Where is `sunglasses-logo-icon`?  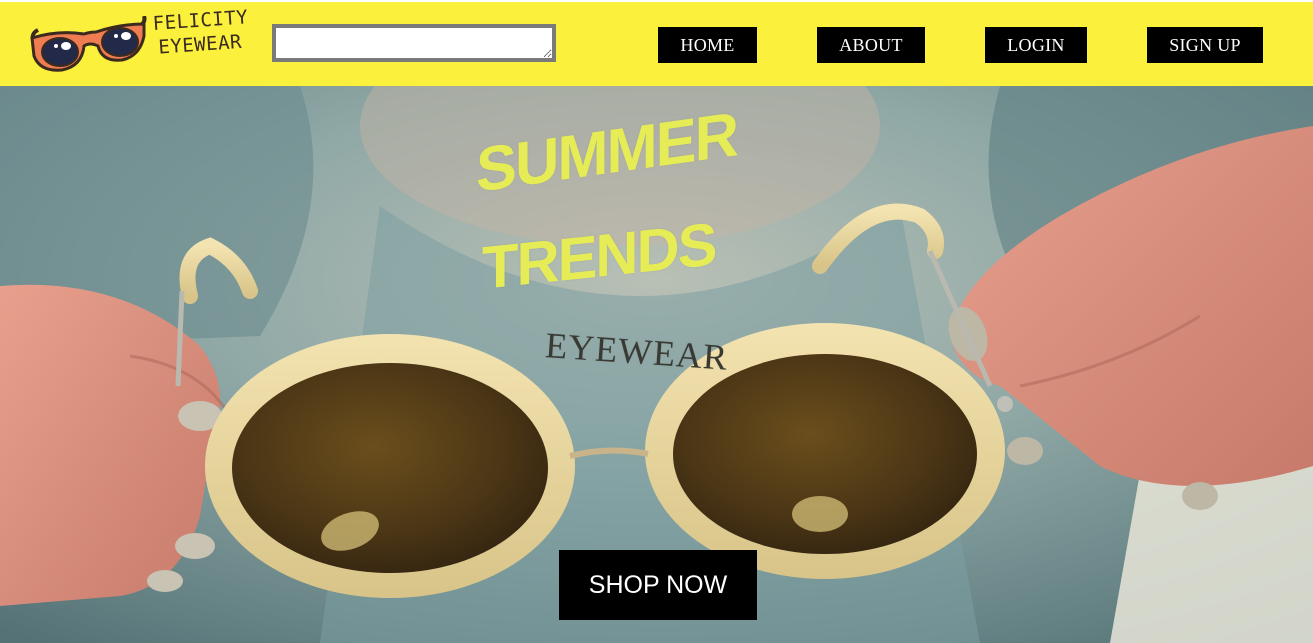
sunglasses-logo-icon is located at coordinates (88, 44).